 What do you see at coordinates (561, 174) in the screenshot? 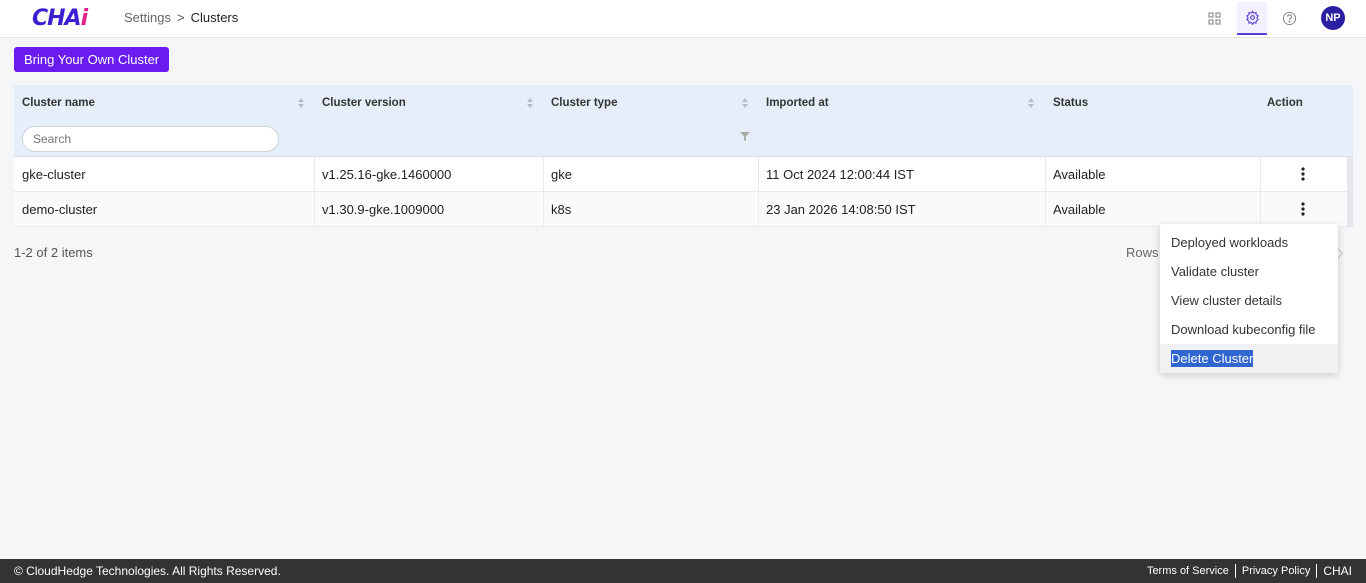
I see `cell-cluster-type: gke` at bounding box center [561, 174].